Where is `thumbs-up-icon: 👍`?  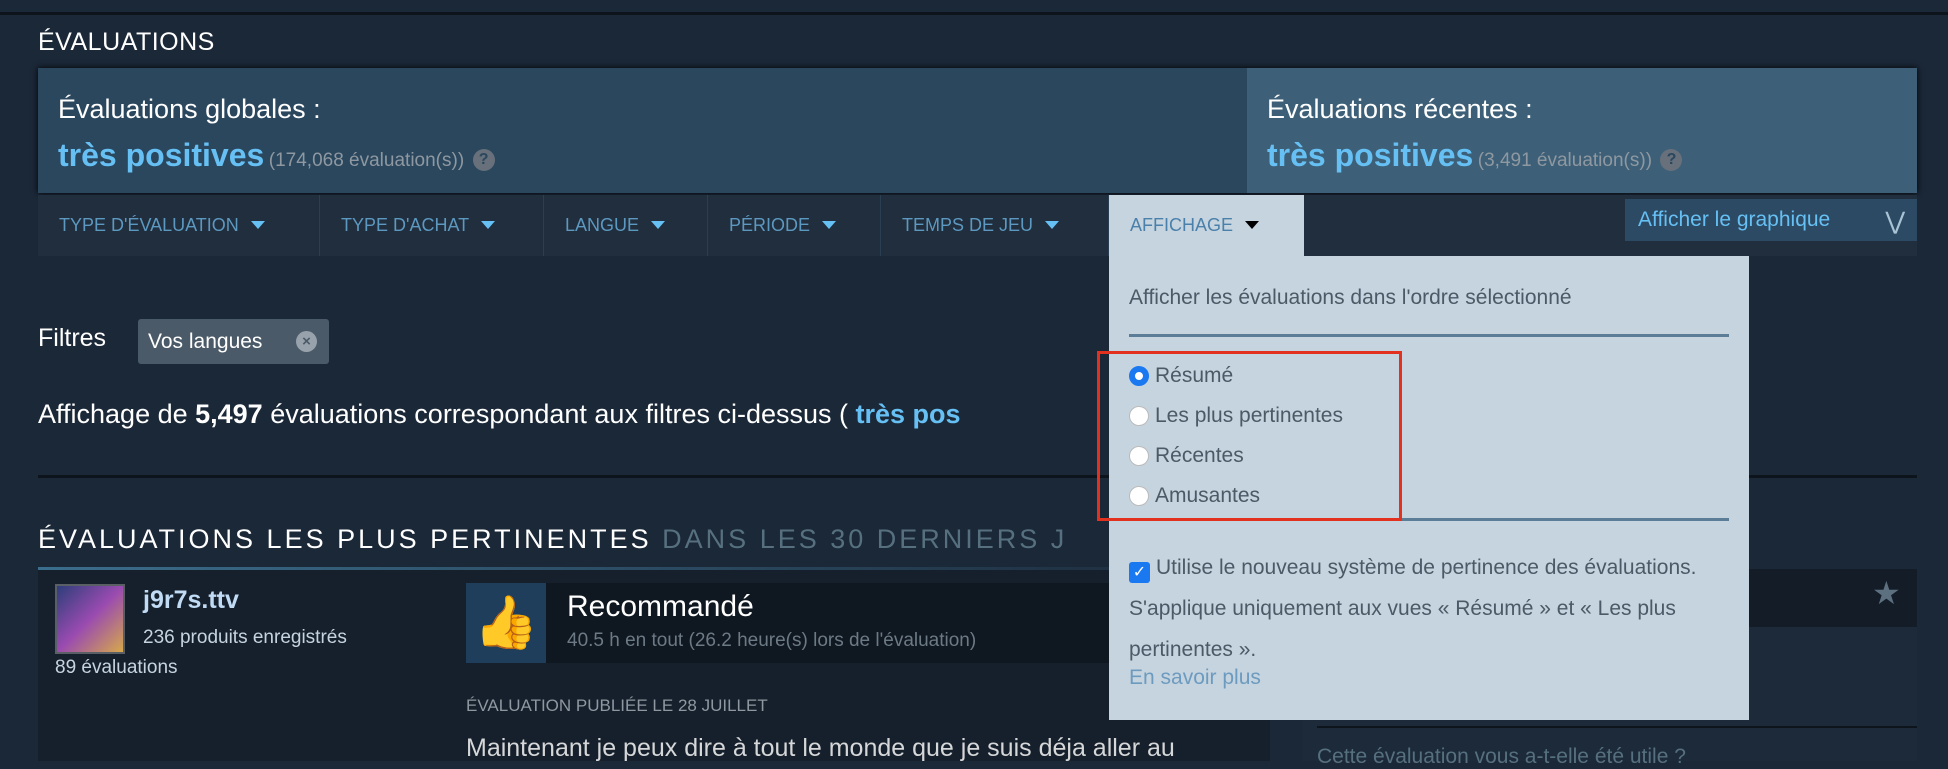 thumbs-up-icon: 👍 is located at coordinates (506, 623).